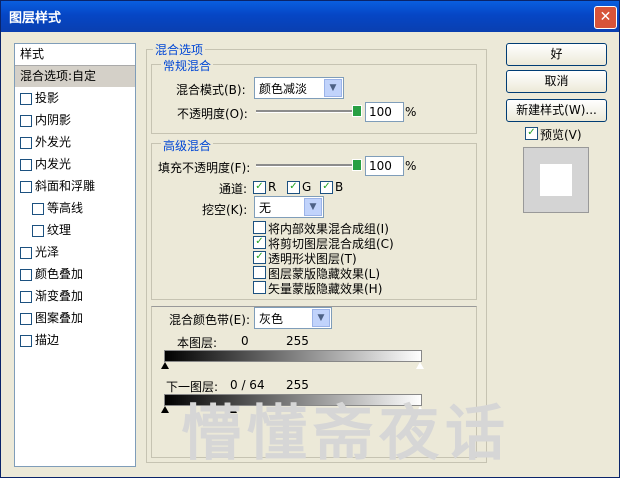  Describe the element at coordinates (53, 120) in the screenshot. I see `style-item-label: 内阴影` at that location.